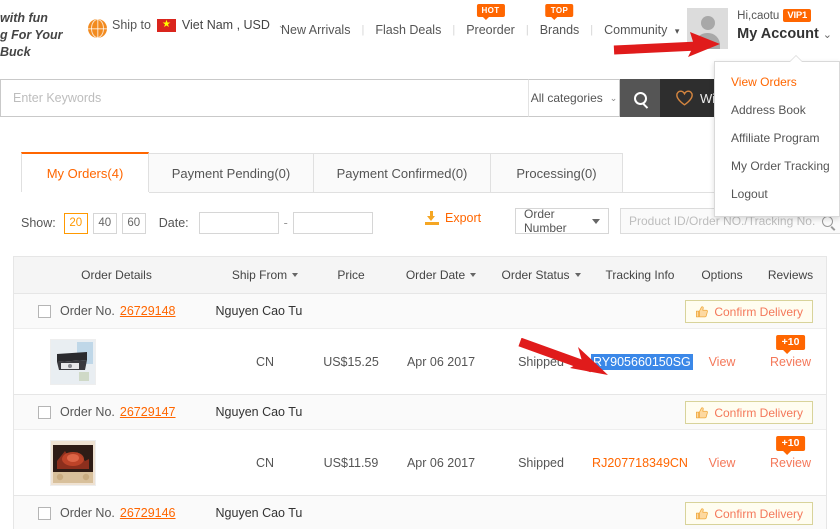 This screenshot has width=840, height=529. What do you see at coordinates (73, 361) in the screenshot?
I see `product-thumbnail-solar-light` at bounding box center [73, 361].